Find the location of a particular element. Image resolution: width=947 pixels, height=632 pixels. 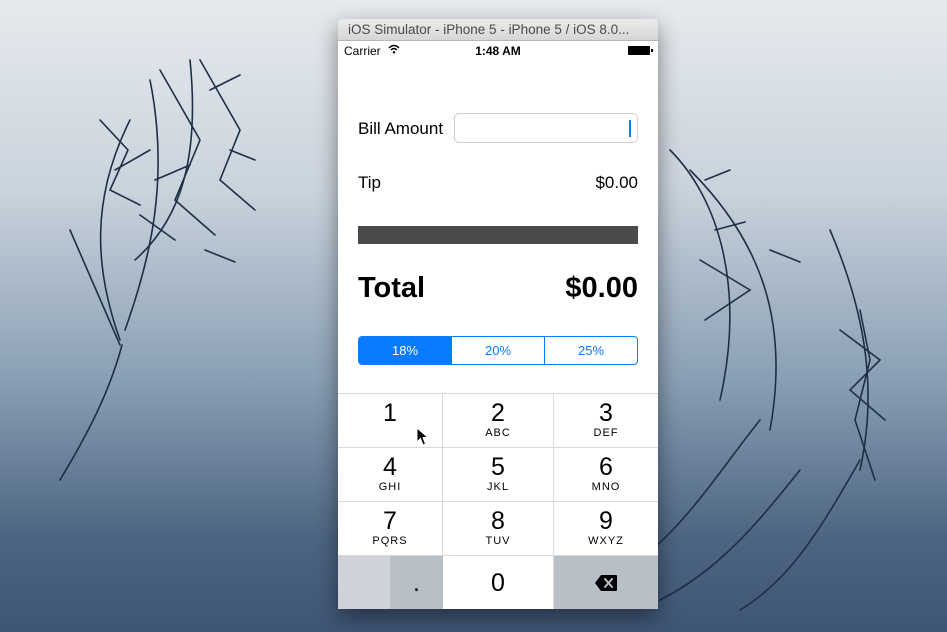

tip-option-18: 18% is located at coordinates (405, 350).